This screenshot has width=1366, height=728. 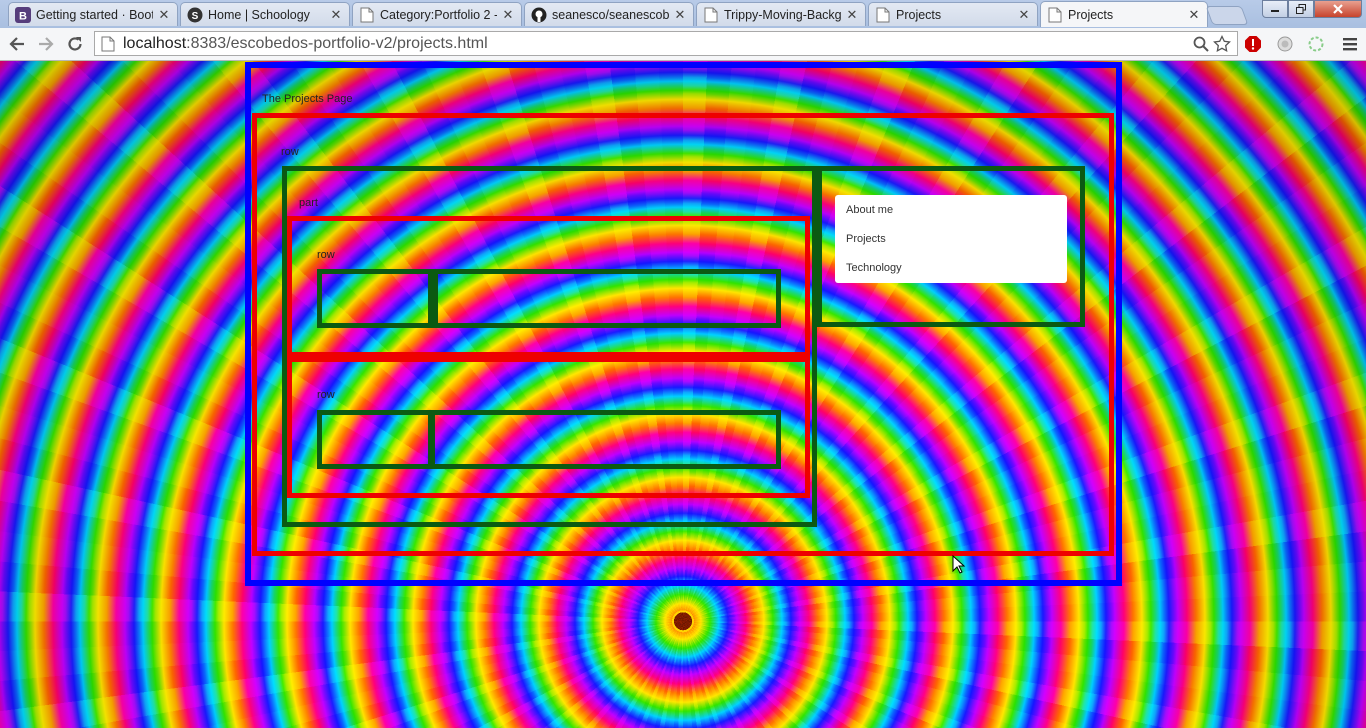 I want to click on svg-text: B, so click(x=23, y=16).